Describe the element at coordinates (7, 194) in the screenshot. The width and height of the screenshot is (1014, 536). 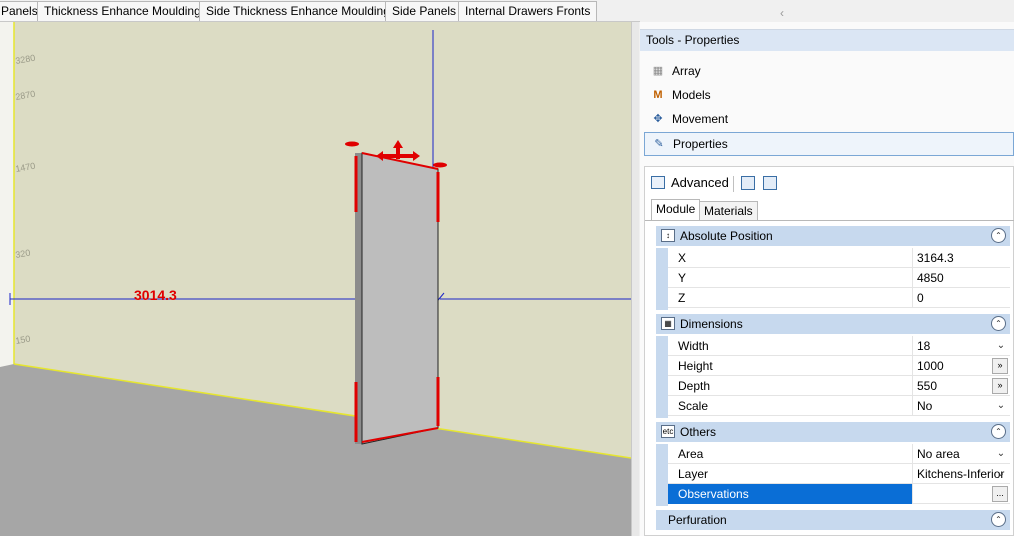
I see `left-wall-edge` at that location.